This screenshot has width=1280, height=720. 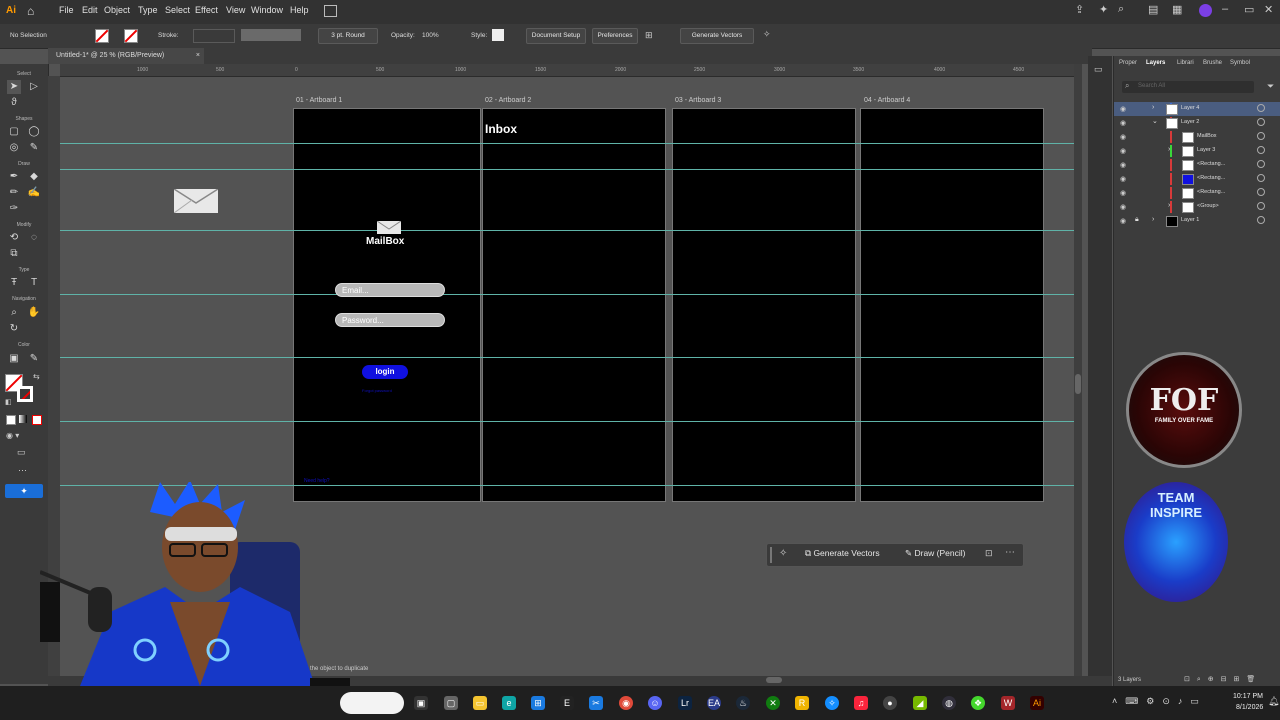 I want to click on home-icon: ⌂, so click(x=30, y=11).